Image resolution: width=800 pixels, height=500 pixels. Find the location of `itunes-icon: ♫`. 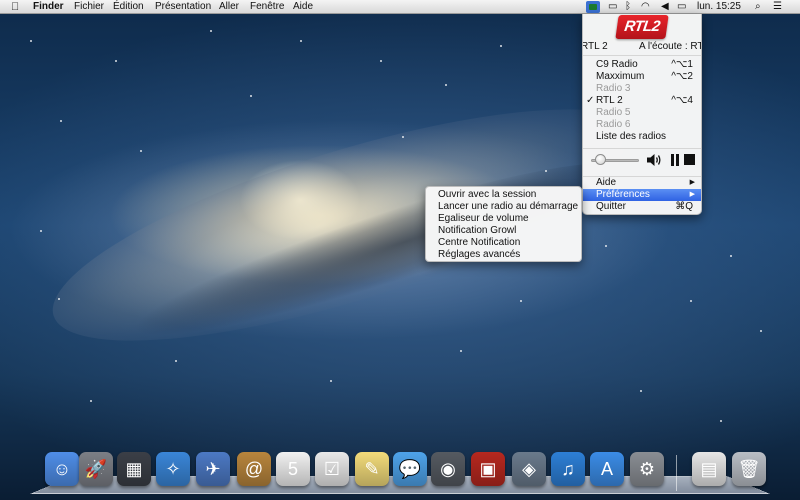

itunes-icon: ♫ is located at coordinates (568, 469).